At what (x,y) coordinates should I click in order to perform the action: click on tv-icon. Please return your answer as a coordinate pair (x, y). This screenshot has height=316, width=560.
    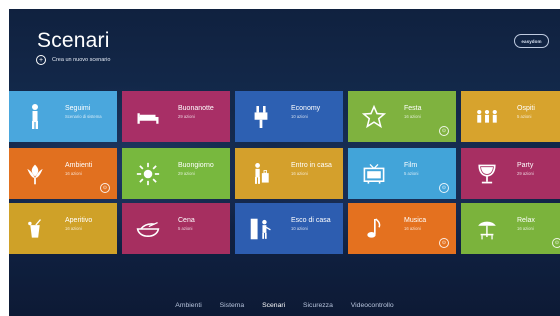
    Looking at the image, I should click on (374, 174).